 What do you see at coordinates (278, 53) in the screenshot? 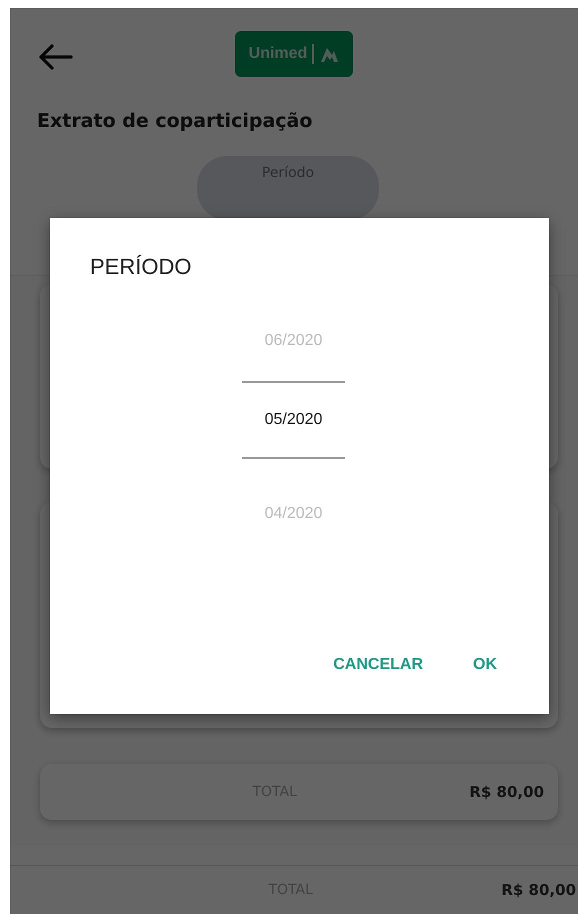
I see `logo-text: Unimed` at bounding box center [278, 53].